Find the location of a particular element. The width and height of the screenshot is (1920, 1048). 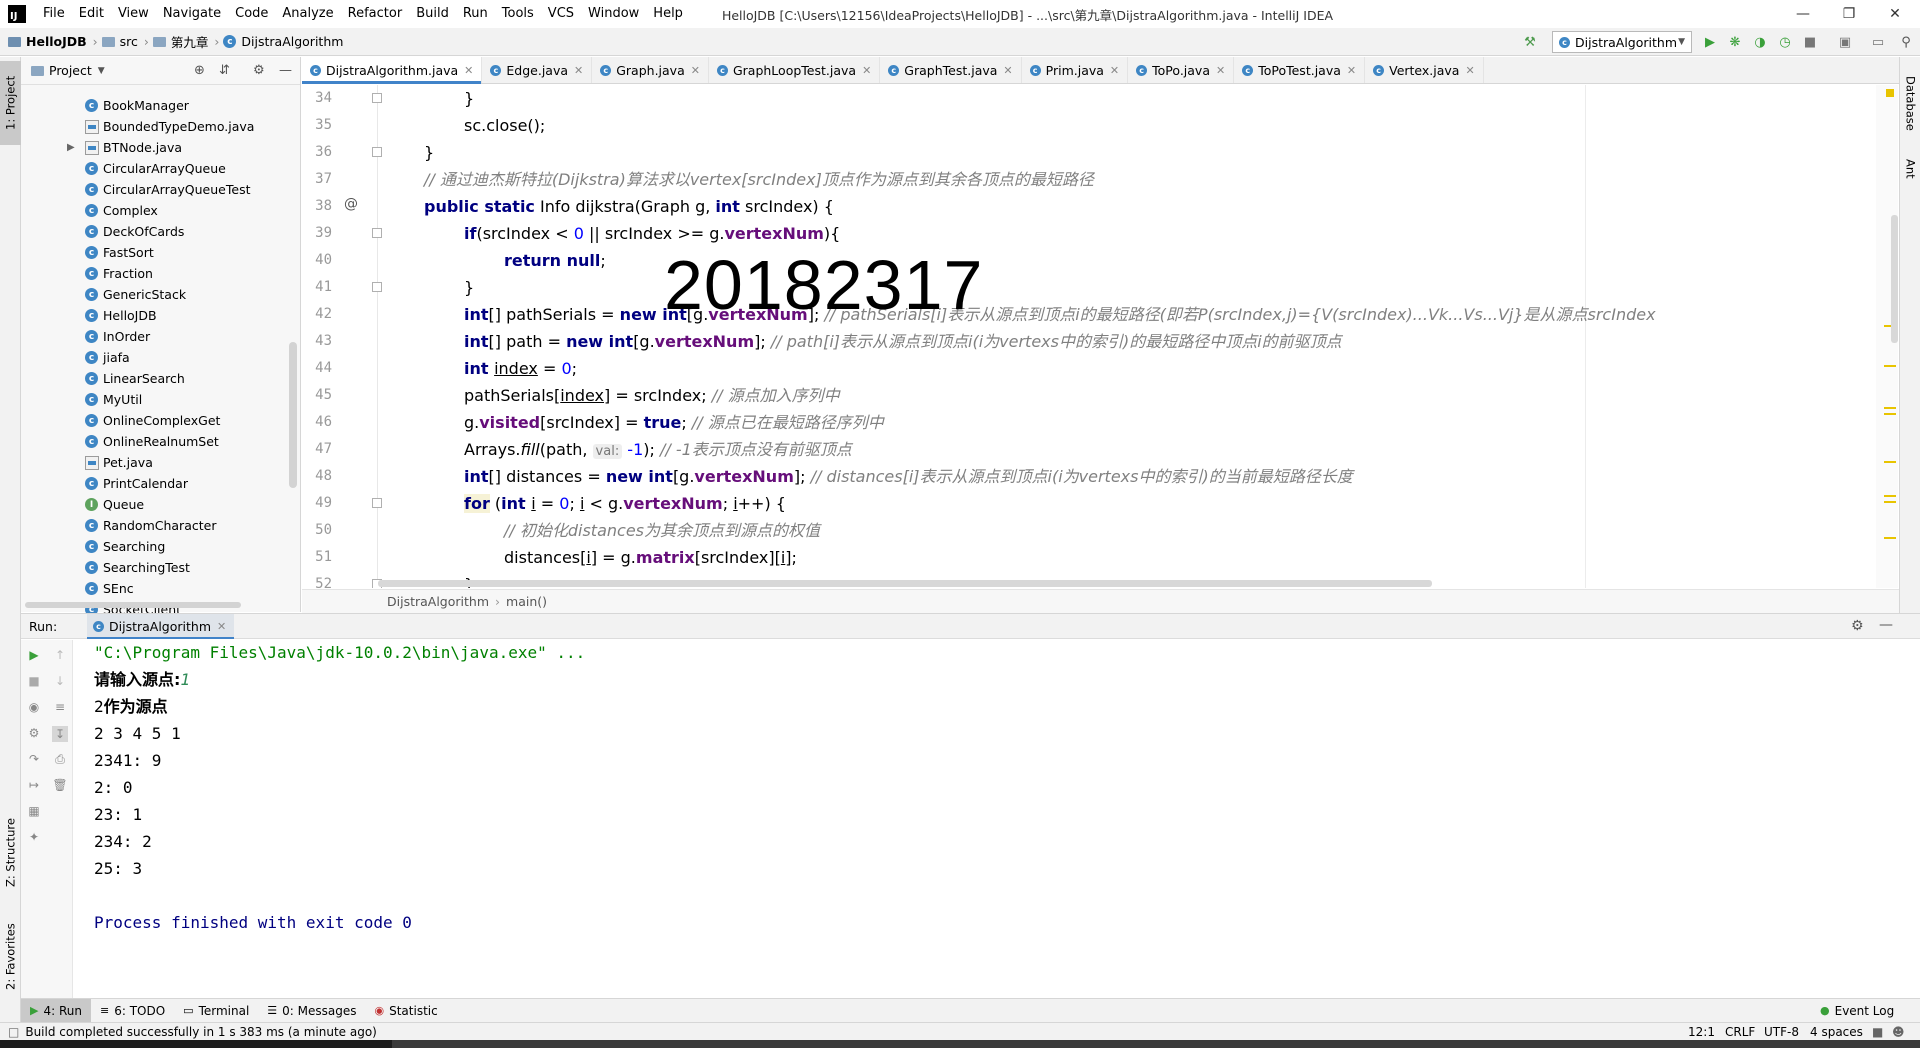

tree-item: c jiafa is located at coordinates (107, 357).